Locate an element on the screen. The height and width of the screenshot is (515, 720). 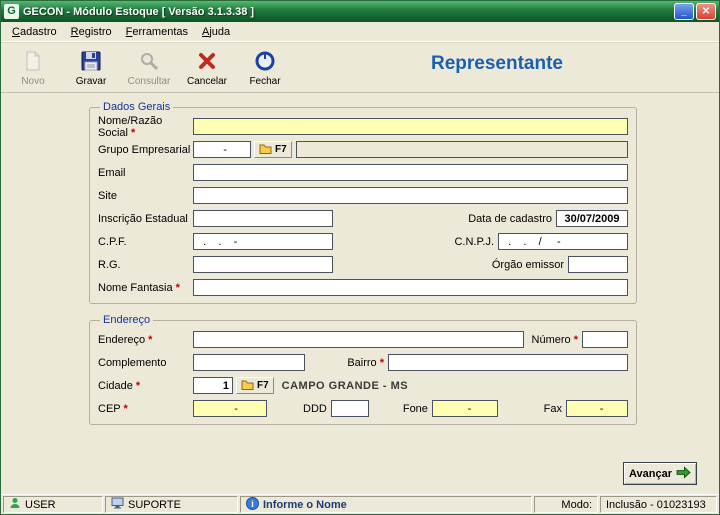
nome-input is located at coordinates (410, 126).